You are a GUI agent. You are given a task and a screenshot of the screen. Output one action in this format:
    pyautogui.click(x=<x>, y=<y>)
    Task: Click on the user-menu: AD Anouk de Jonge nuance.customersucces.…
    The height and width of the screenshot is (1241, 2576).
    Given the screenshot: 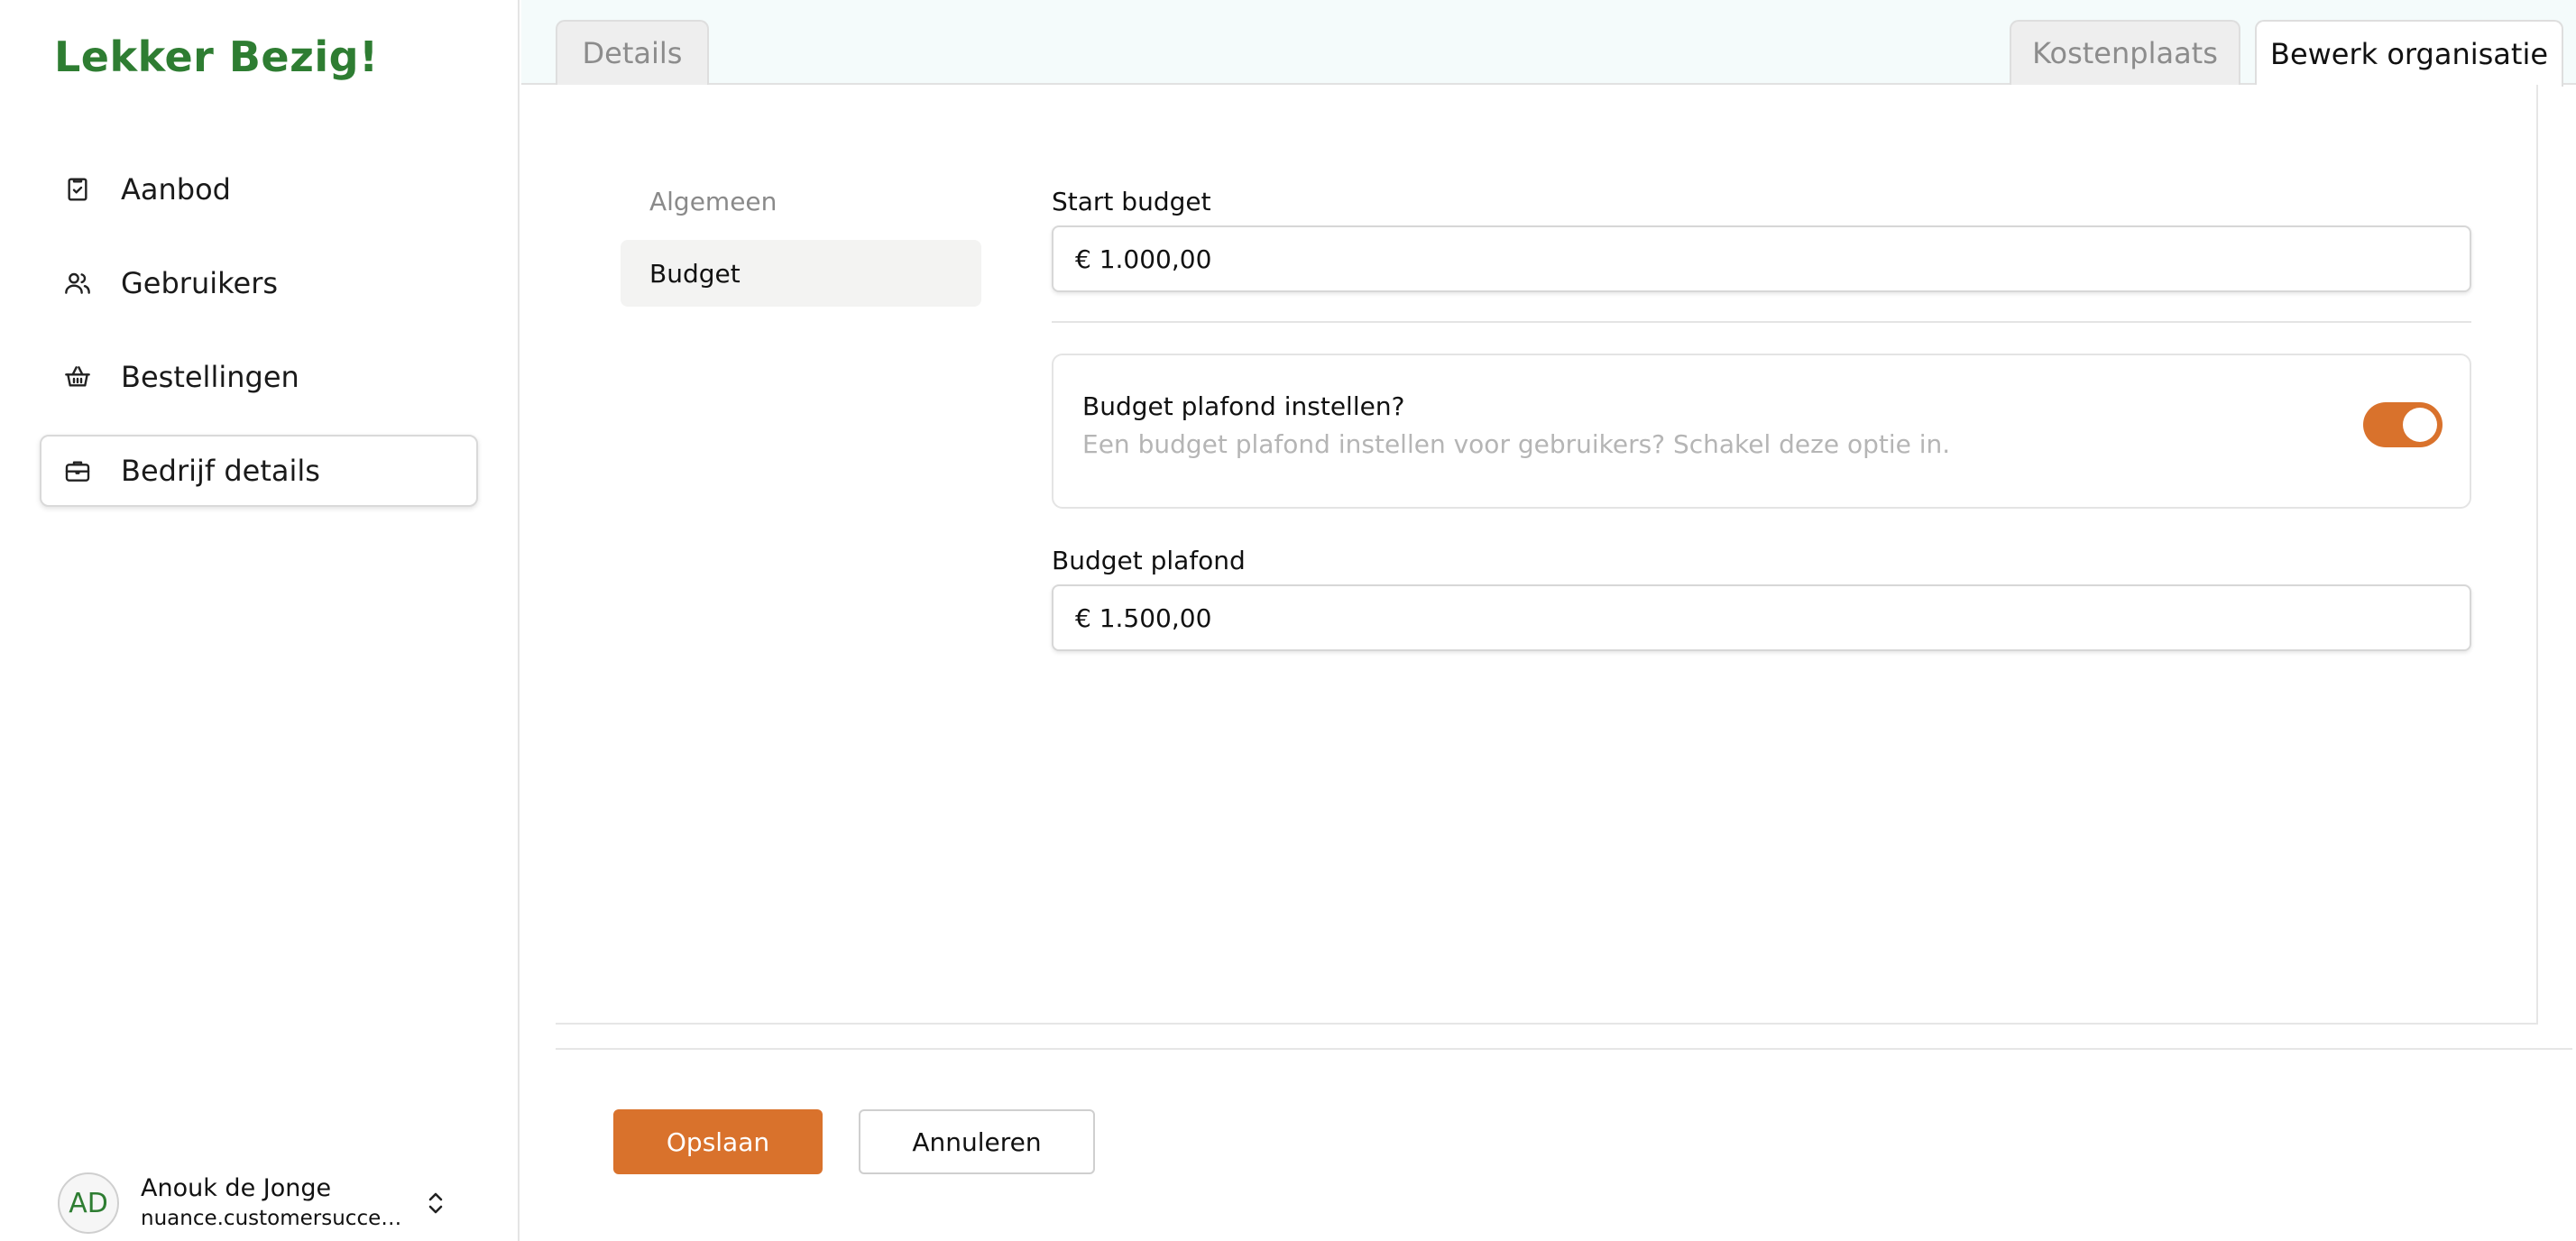 What is the action you would take?
    pyautogui.click(x=265, y=1203)
    